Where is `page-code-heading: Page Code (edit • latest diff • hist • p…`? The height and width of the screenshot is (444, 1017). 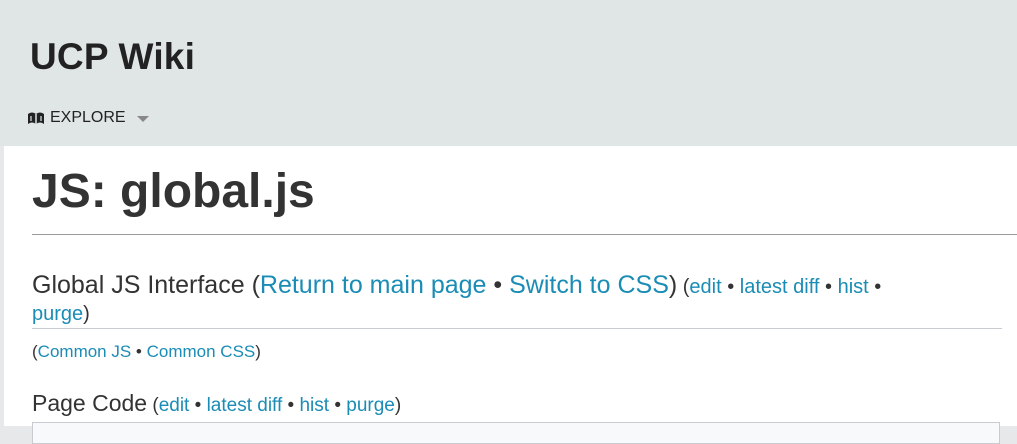
page-code-heading: Page Code (edit • latest diff • hist • p… is located at coordinates (216, 404).